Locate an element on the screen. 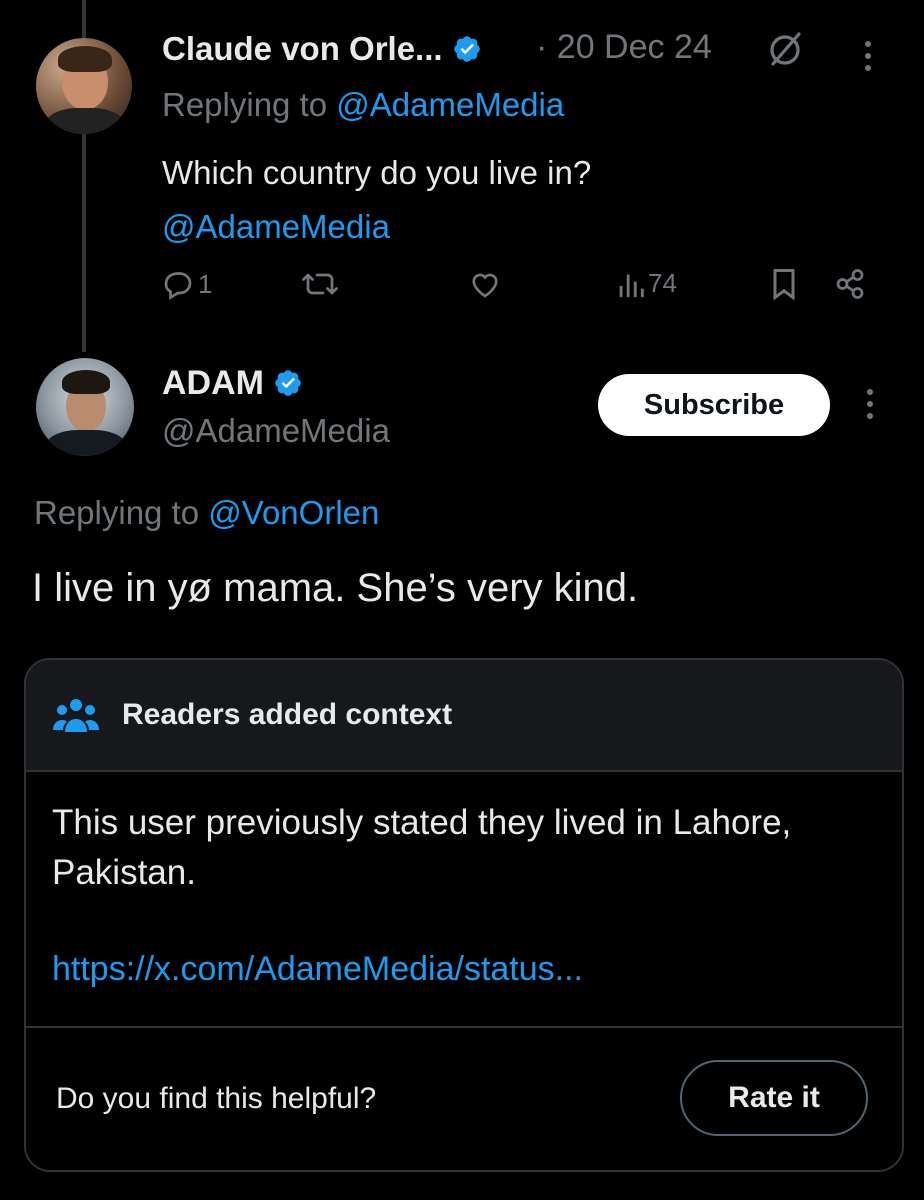 The image size is (924, 1200). tweet-date: 20 Dec 24 is located at coordinates (634, 47).